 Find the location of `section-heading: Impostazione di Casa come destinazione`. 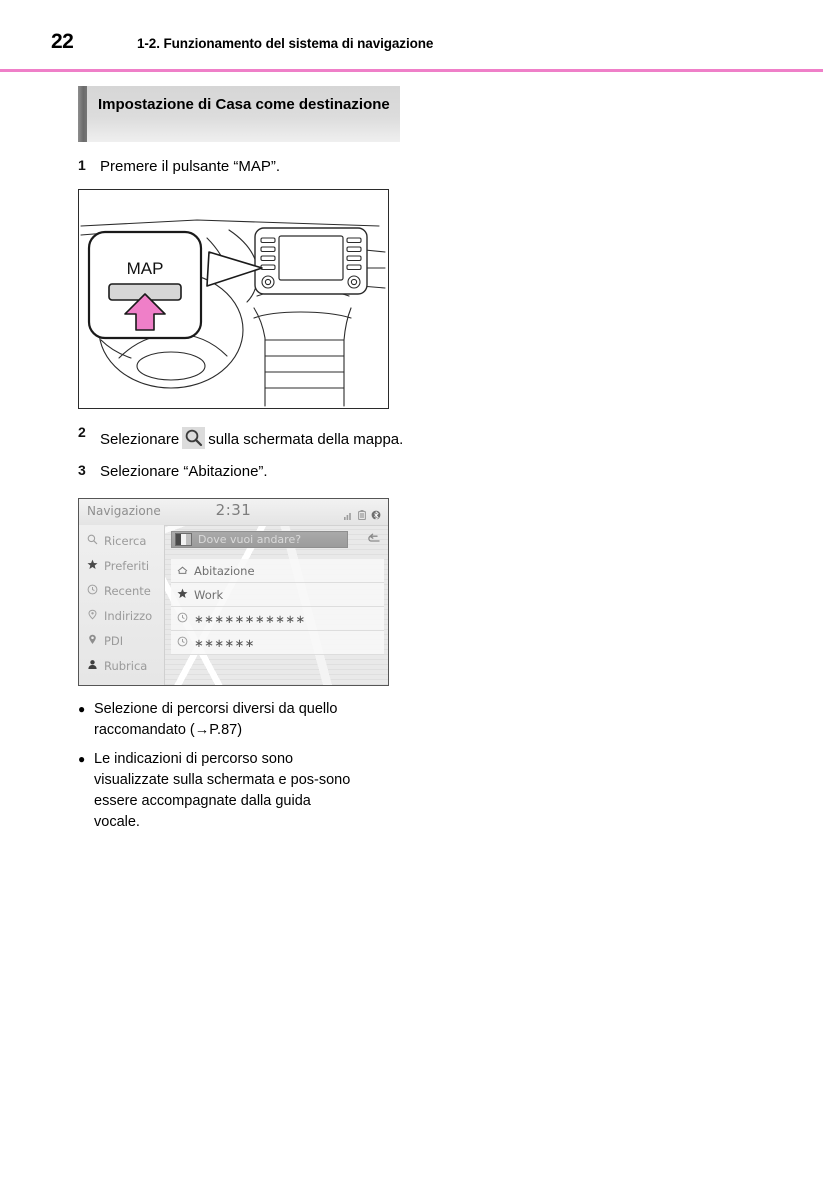

section-heading: Impostazione di Casa come destinazione is located at coordinates (239, 114).